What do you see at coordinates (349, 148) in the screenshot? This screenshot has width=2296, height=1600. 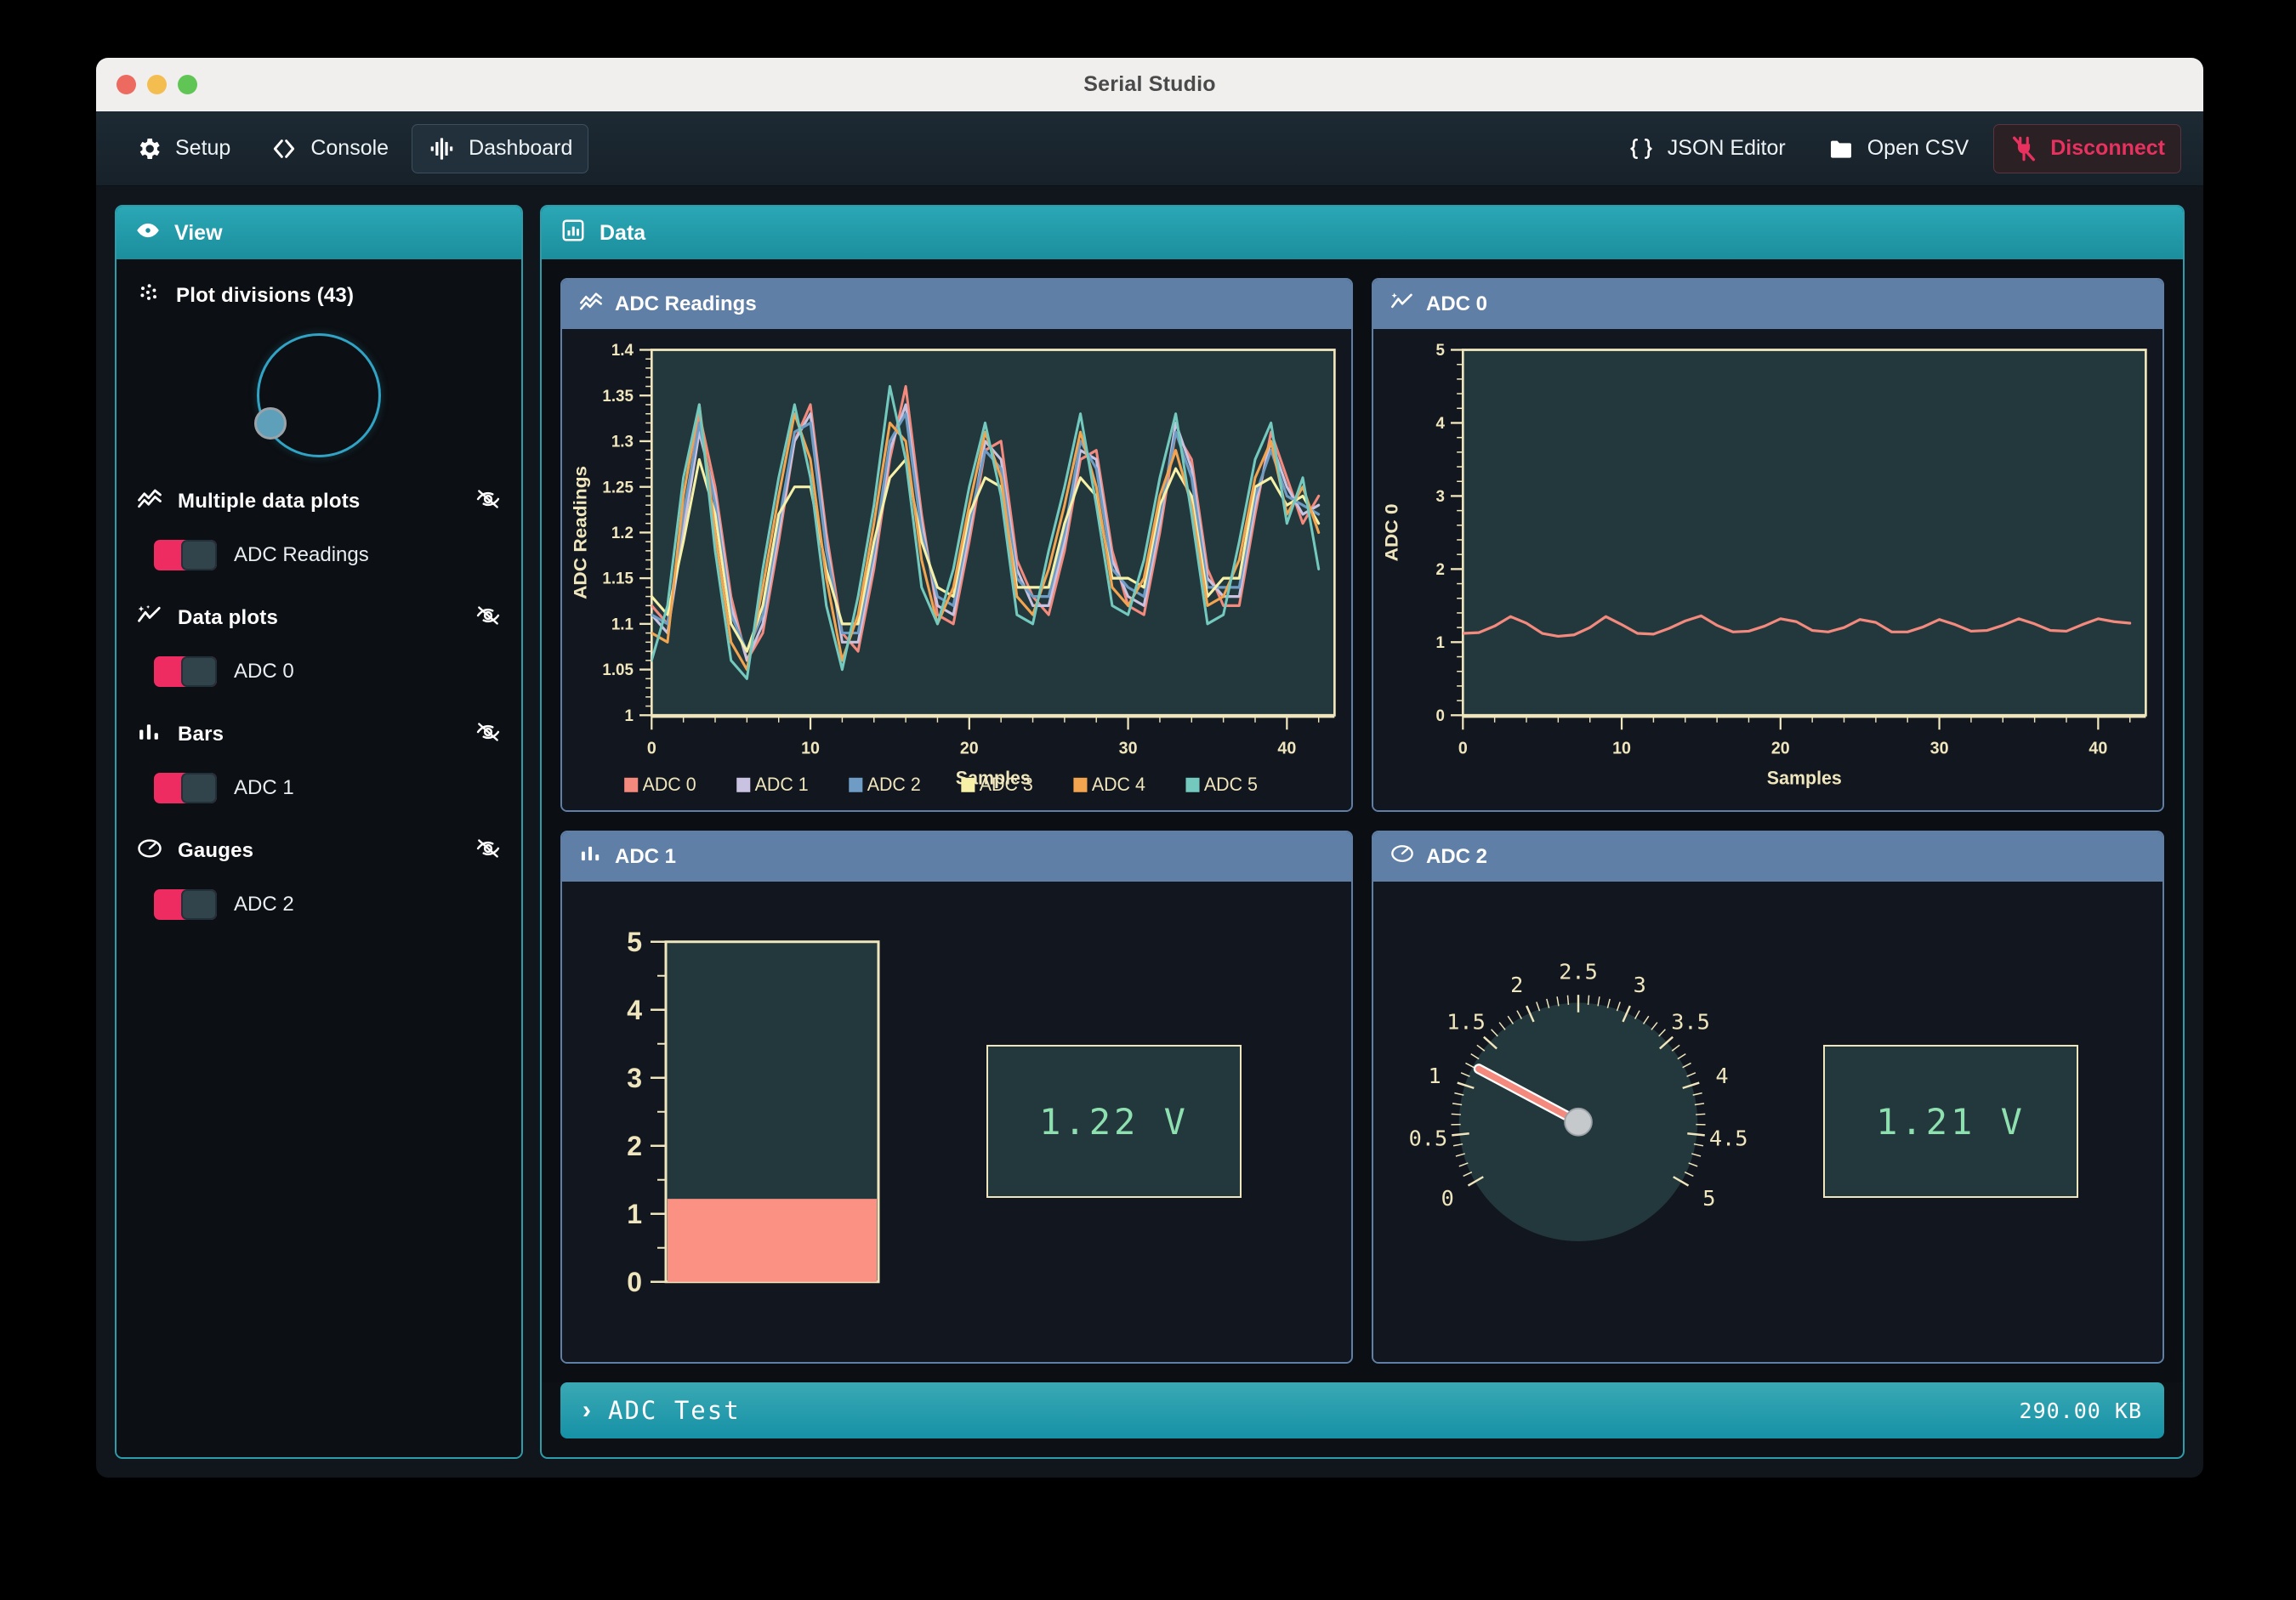 I see `console-label: Console` at bounding box center [349, 148].